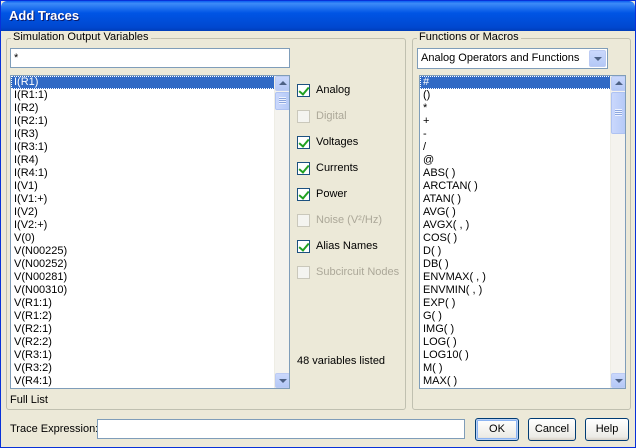 The image size is (636, 448). What do you see at coordinates (150, 186) in the screenshot?
I see `list-item: I(V1)` at bounding box center [150, 186].